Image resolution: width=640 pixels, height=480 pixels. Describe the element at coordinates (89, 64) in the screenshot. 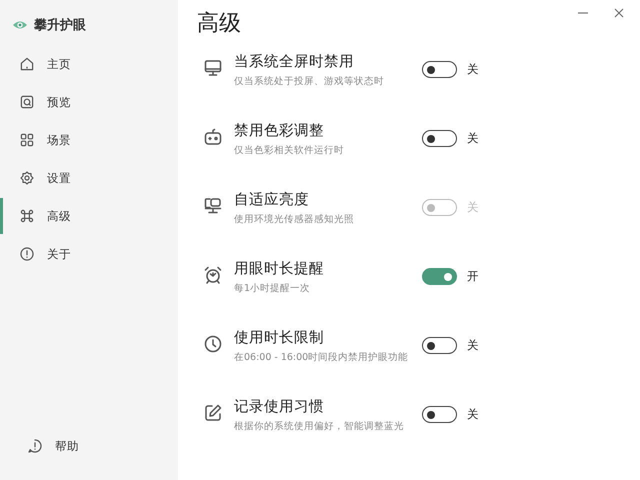

I see `nav-item: 主页` at that location.